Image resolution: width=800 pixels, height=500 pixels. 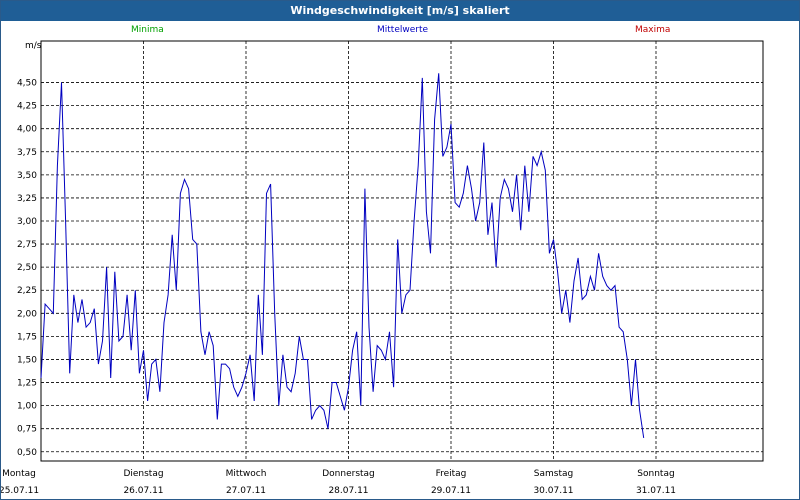 I want to click on x-tick-day: Montag, so click(x=19, y=474).